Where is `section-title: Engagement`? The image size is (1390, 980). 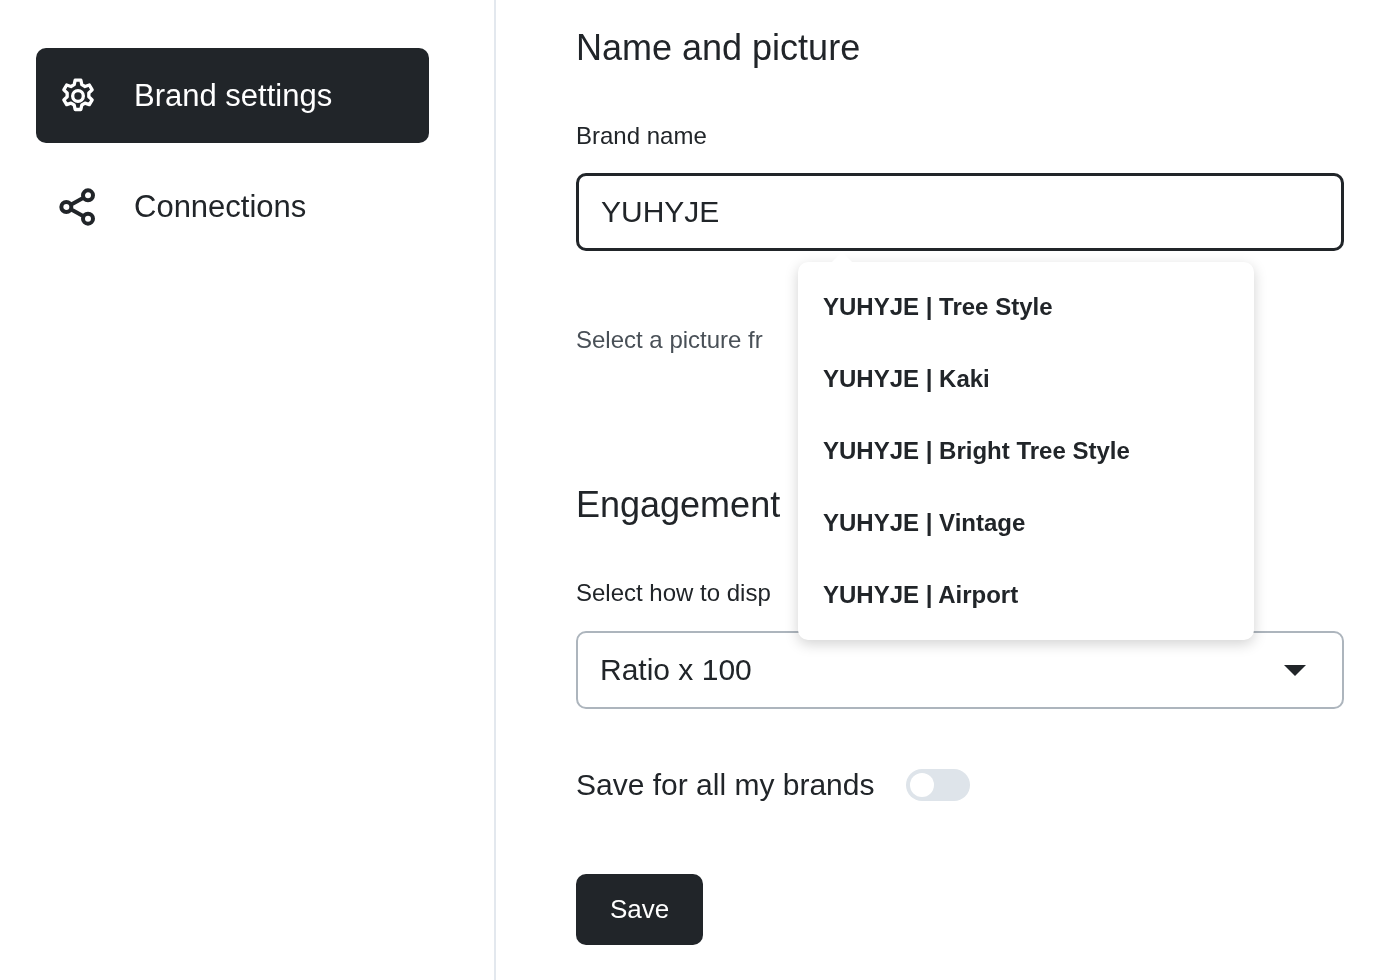
section-title: Engagement is located at coordinates (678, 505).